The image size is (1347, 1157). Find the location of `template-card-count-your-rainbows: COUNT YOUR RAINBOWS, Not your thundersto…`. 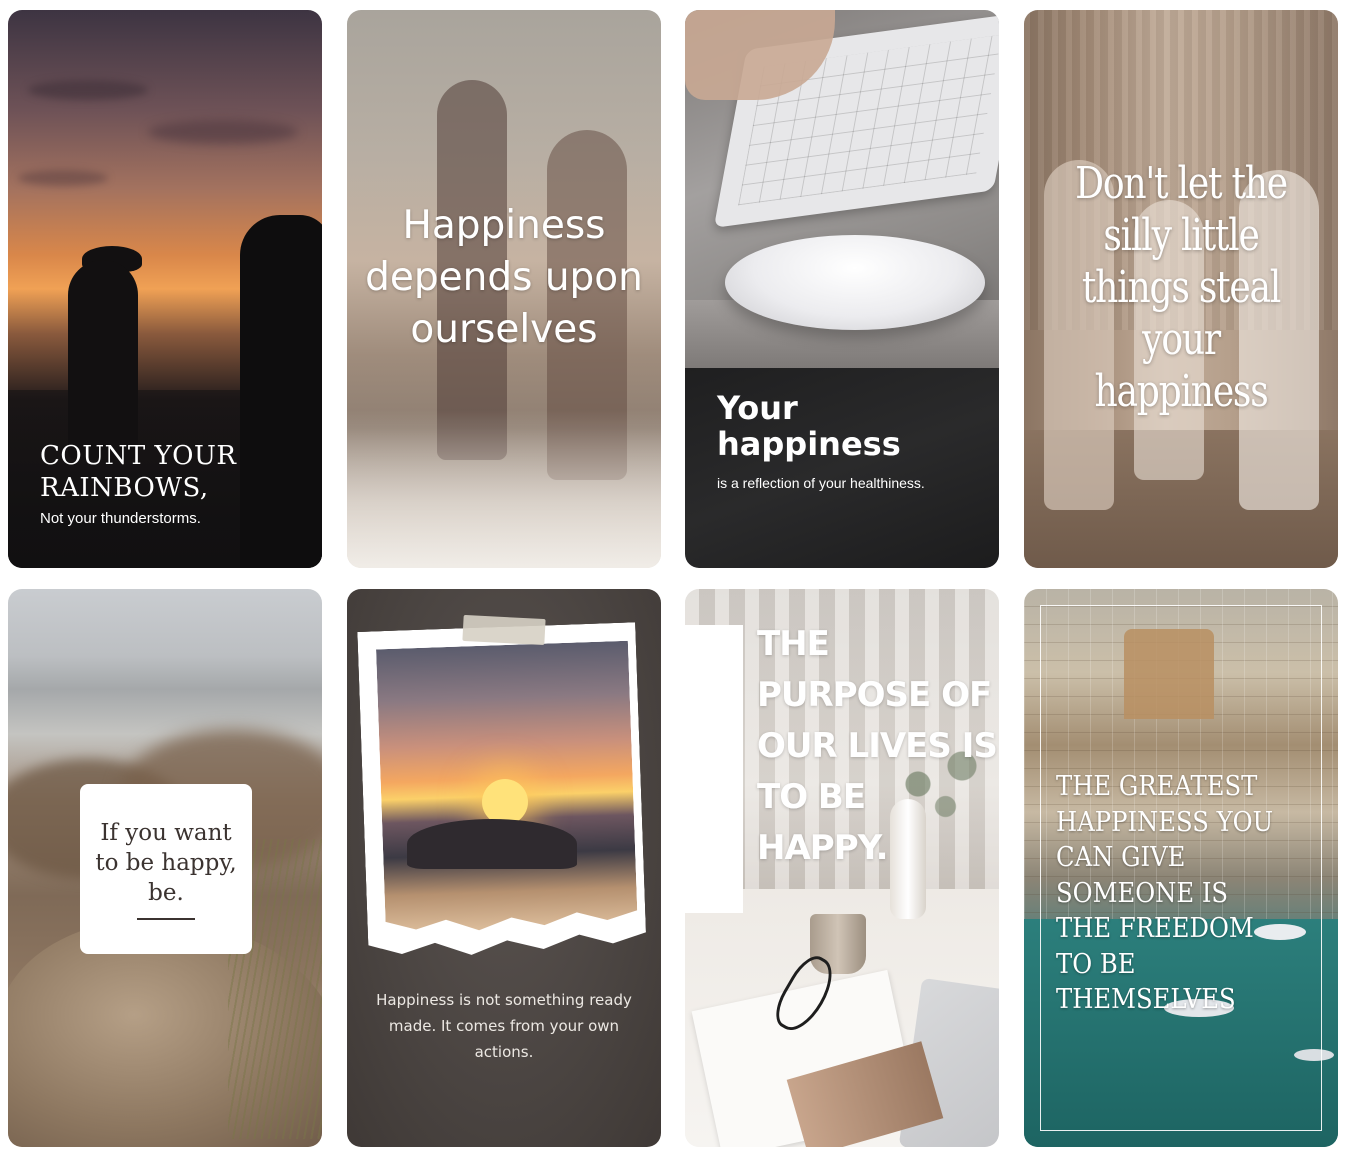

template-card-count-your-rainbows: COUNT YOUR RAINBOWS, Not your thundersto… is located at coordinates (165, 289).